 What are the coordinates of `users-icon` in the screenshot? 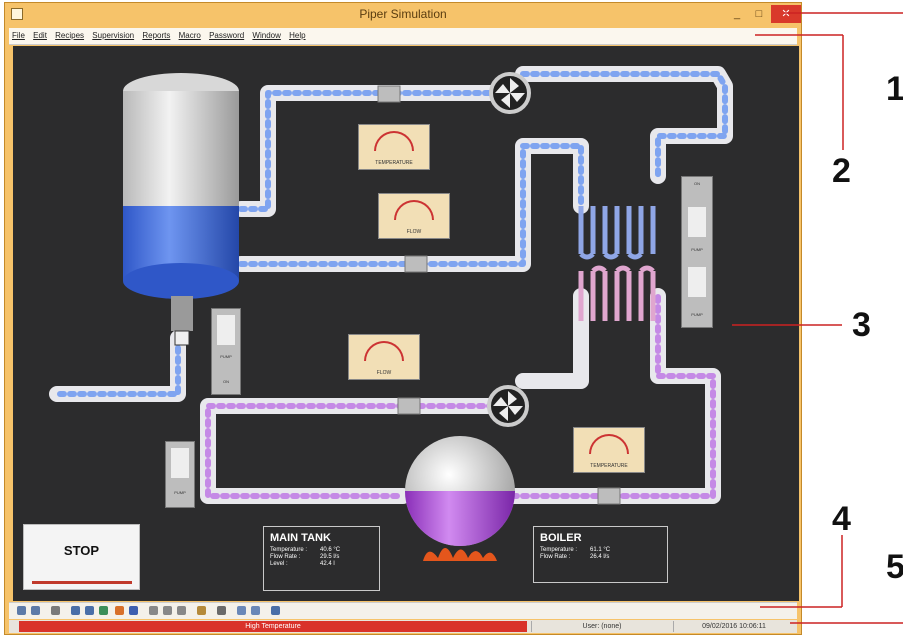 It's located at (167, 610).